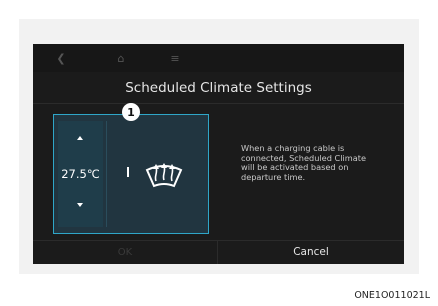 The height and width of the screenshot is (306, 438). What do you see at coordinates (175, 58) in the screenshot?
I see `menu-icon: ≡` at bounding box center [175, 58].